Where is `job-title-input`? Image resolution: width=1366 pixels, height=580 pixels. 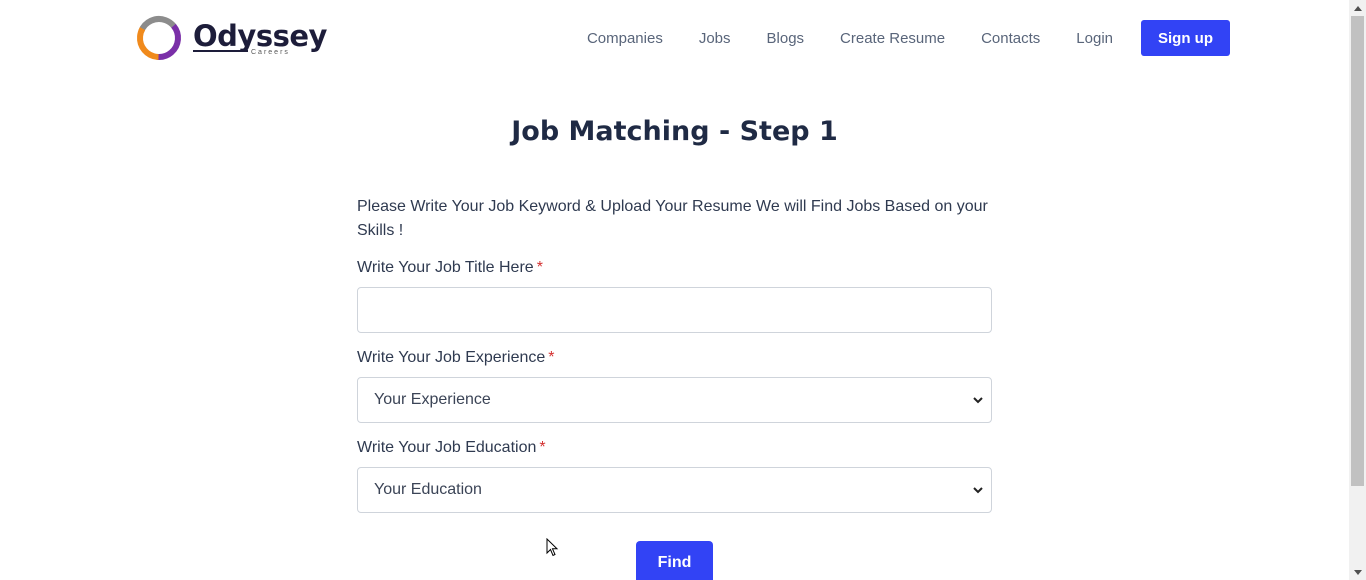
job-title-input is located at coordinates (674, 310).